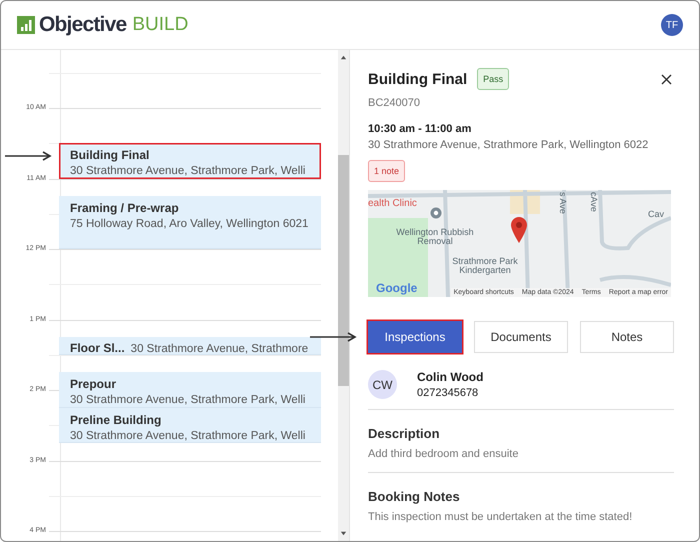  I want to click on logo-product-name: BUILD, so click(160, 25).